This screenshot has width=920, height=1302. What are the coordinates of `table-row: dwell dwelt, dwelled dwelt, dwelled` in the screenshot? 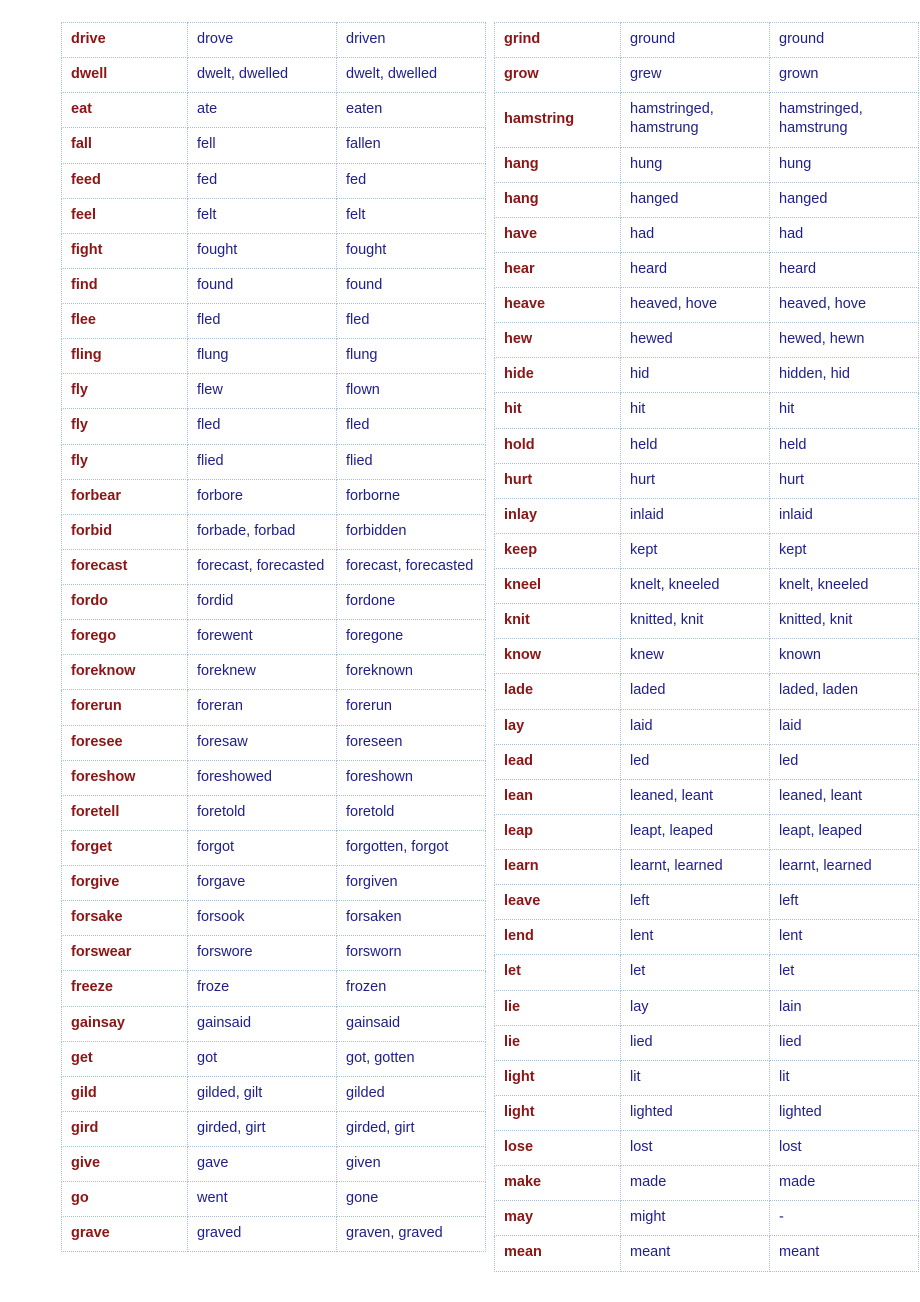 It's located at (273, 75).